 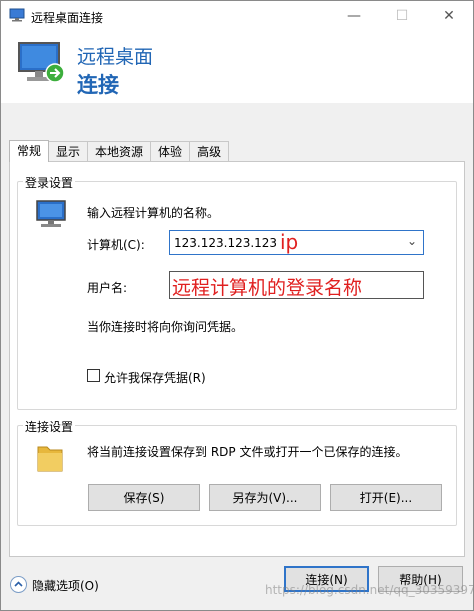 What do you see at coordinates (226, 243) in the screenshot?
I see `computer-value: 123.123.123.123` at bounding box center [226, 243].